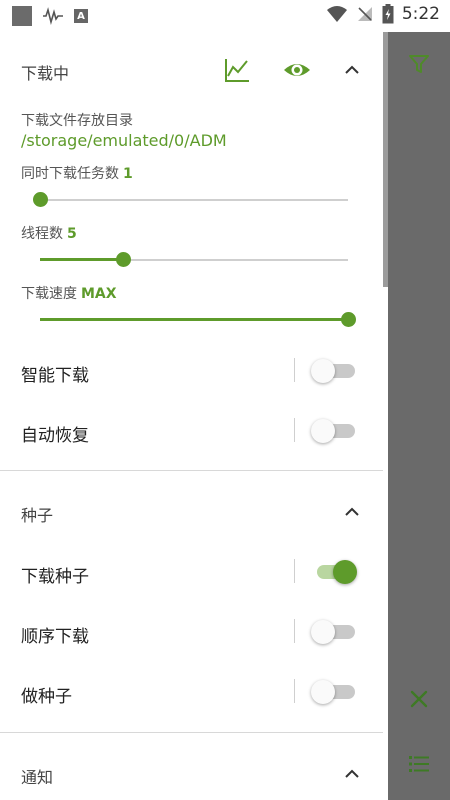 The height and width of the screenshot is (800, 450). What do you see at coordinates (37, 777) in the screenshot?
I see `section-title-notification: 通知` at bounding box center [37, 777].